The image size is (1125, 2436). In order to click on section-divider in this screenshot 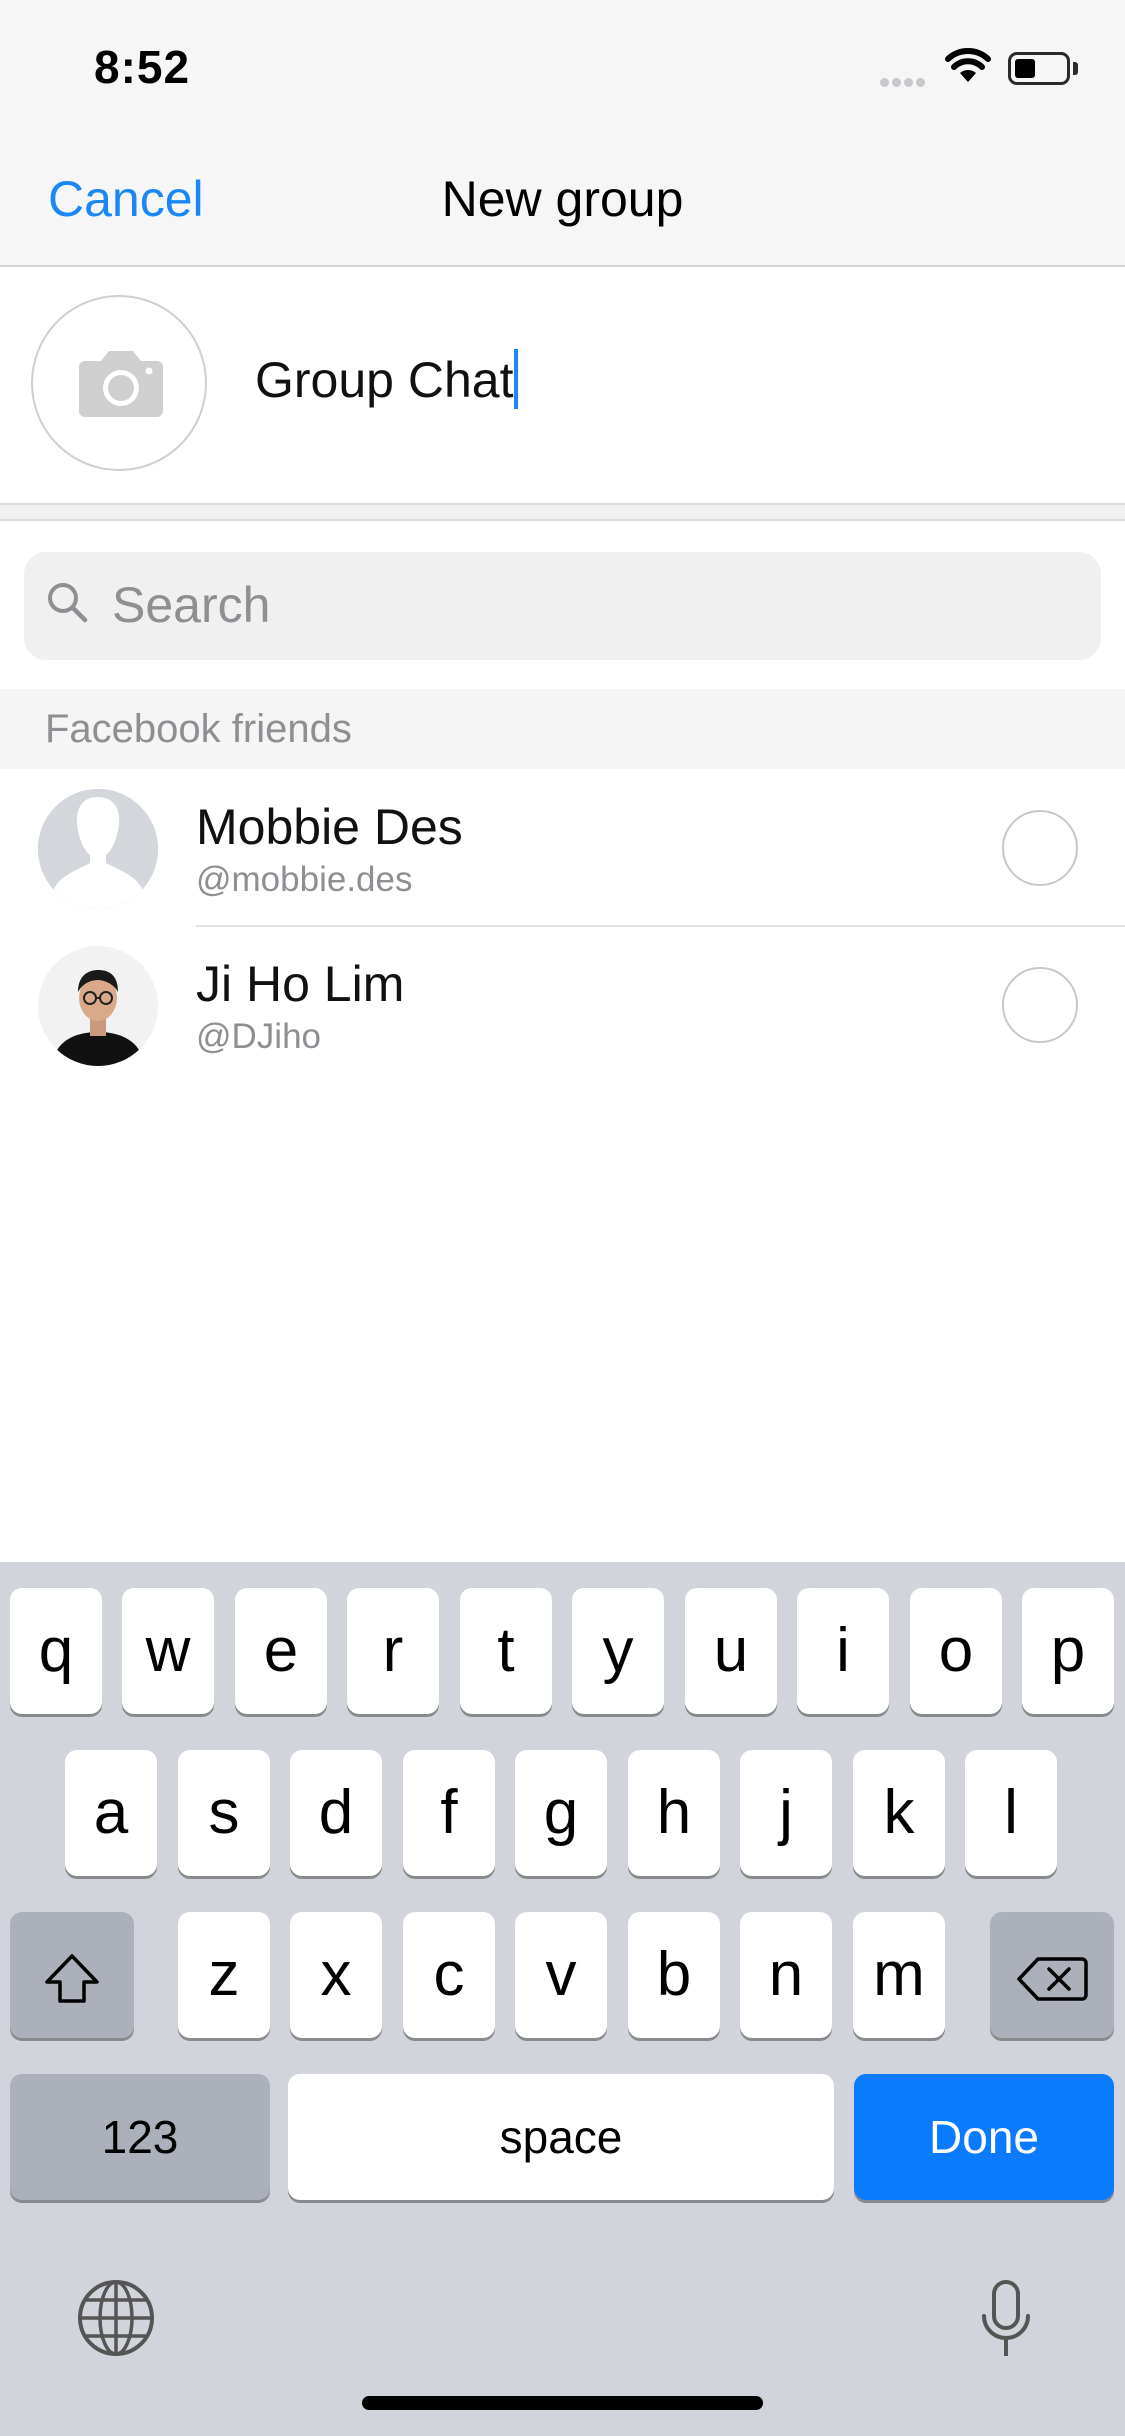, I will do `click(562, 512)`.